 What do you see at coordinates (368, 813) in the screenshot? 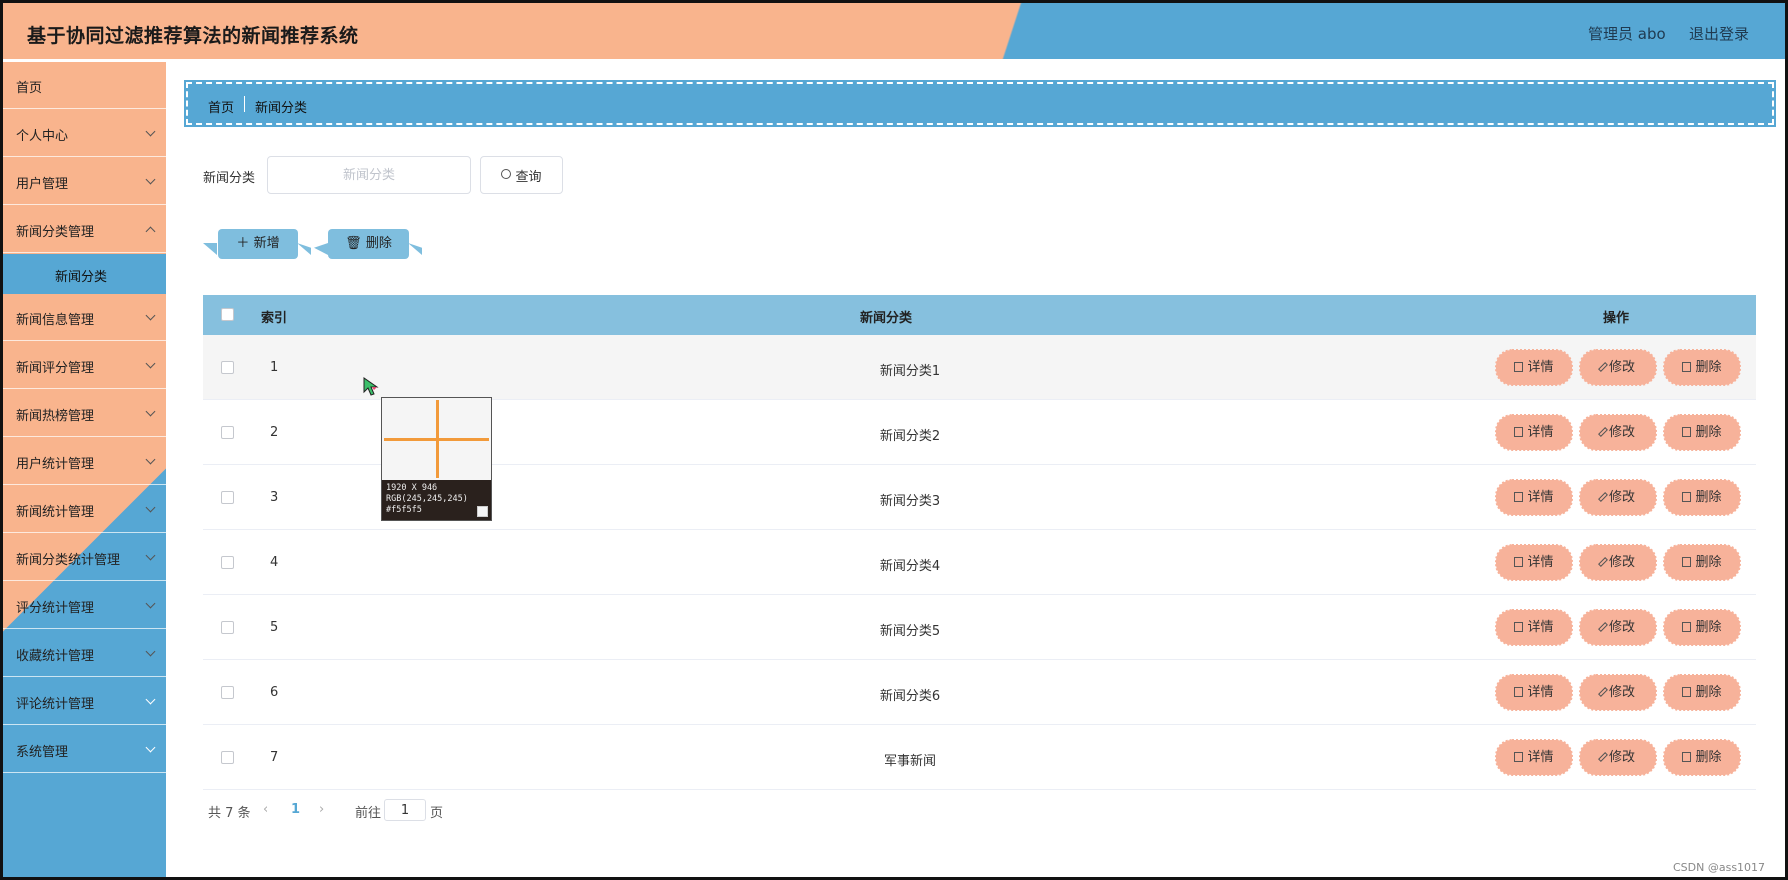
I see `pagination-goto-label: 前往` at bounding box center [368, 813].